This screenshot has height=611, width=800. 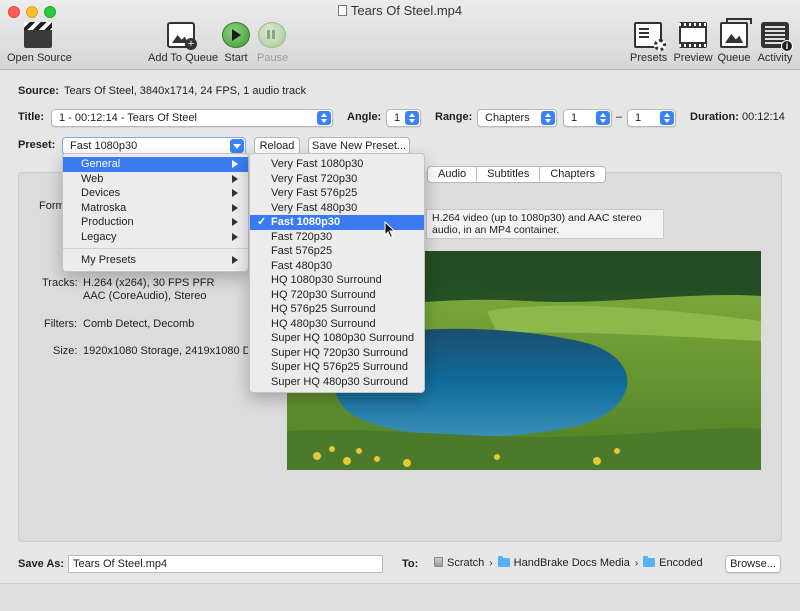 I want to click on tab-audio: Audio, so click(x=453, y=174).